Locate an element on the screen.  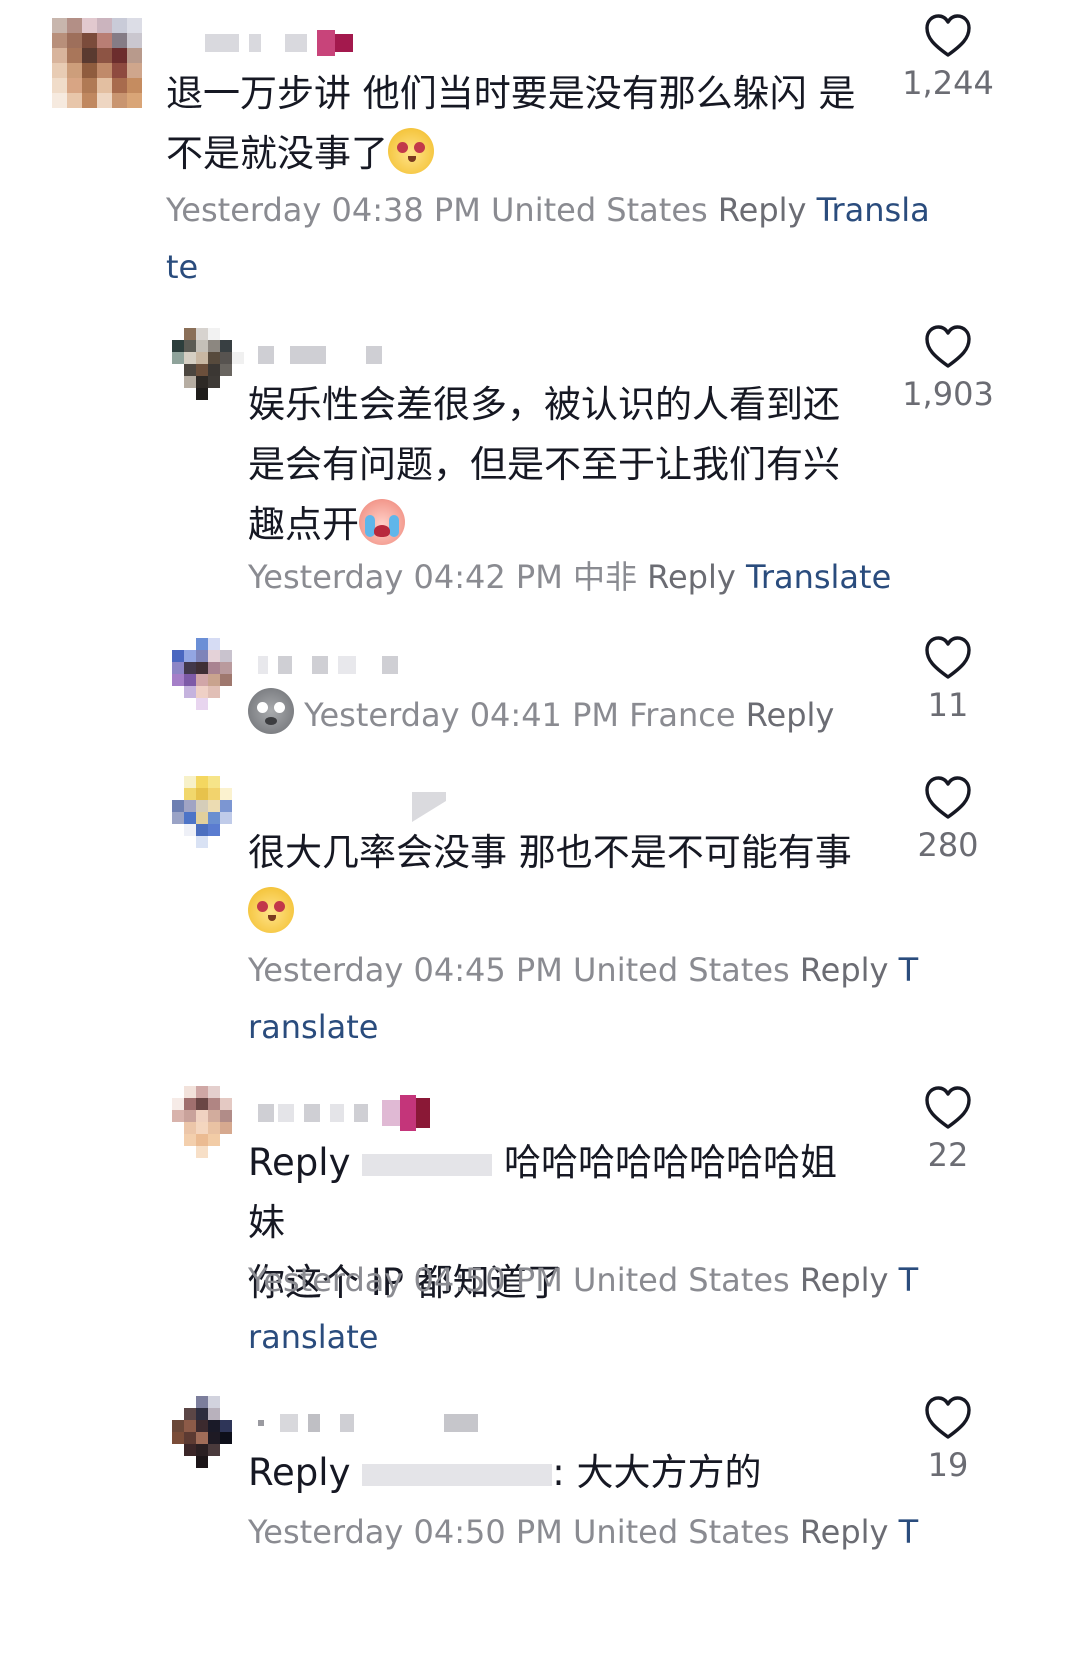
timestamp: Yesterday 04:38 PM is located at coordinates (323, 210).